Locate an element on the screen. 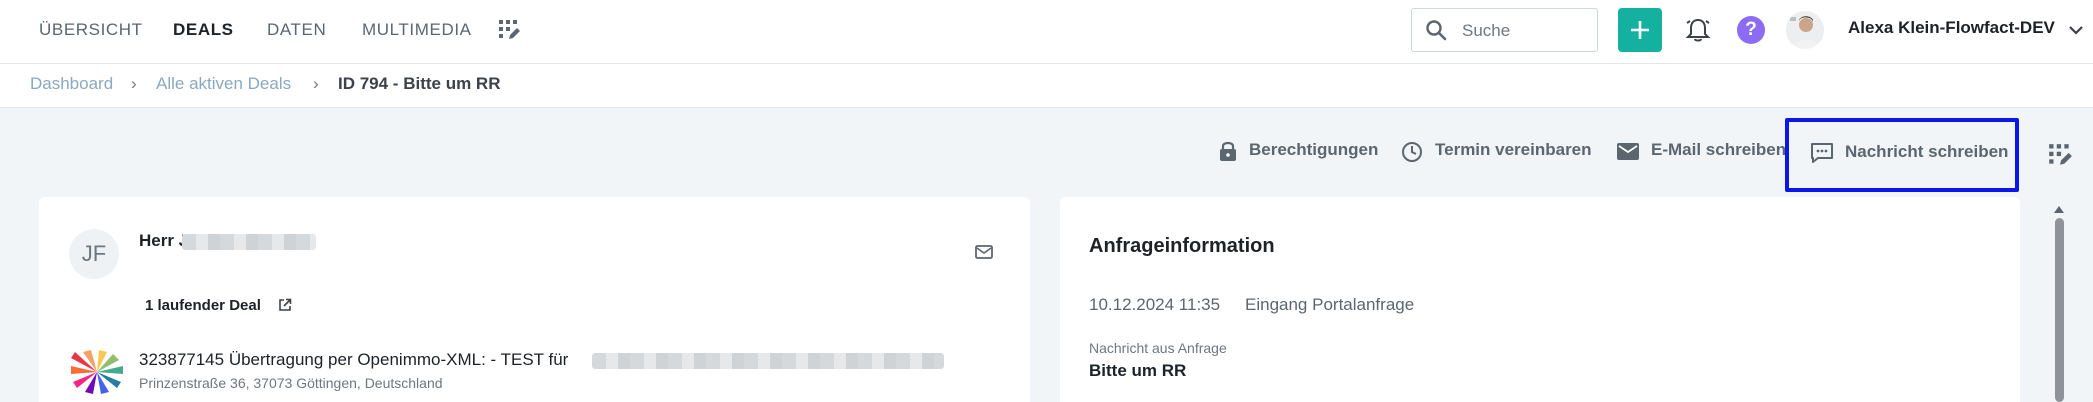  external-link-icon is located at coordinates (285, 305).